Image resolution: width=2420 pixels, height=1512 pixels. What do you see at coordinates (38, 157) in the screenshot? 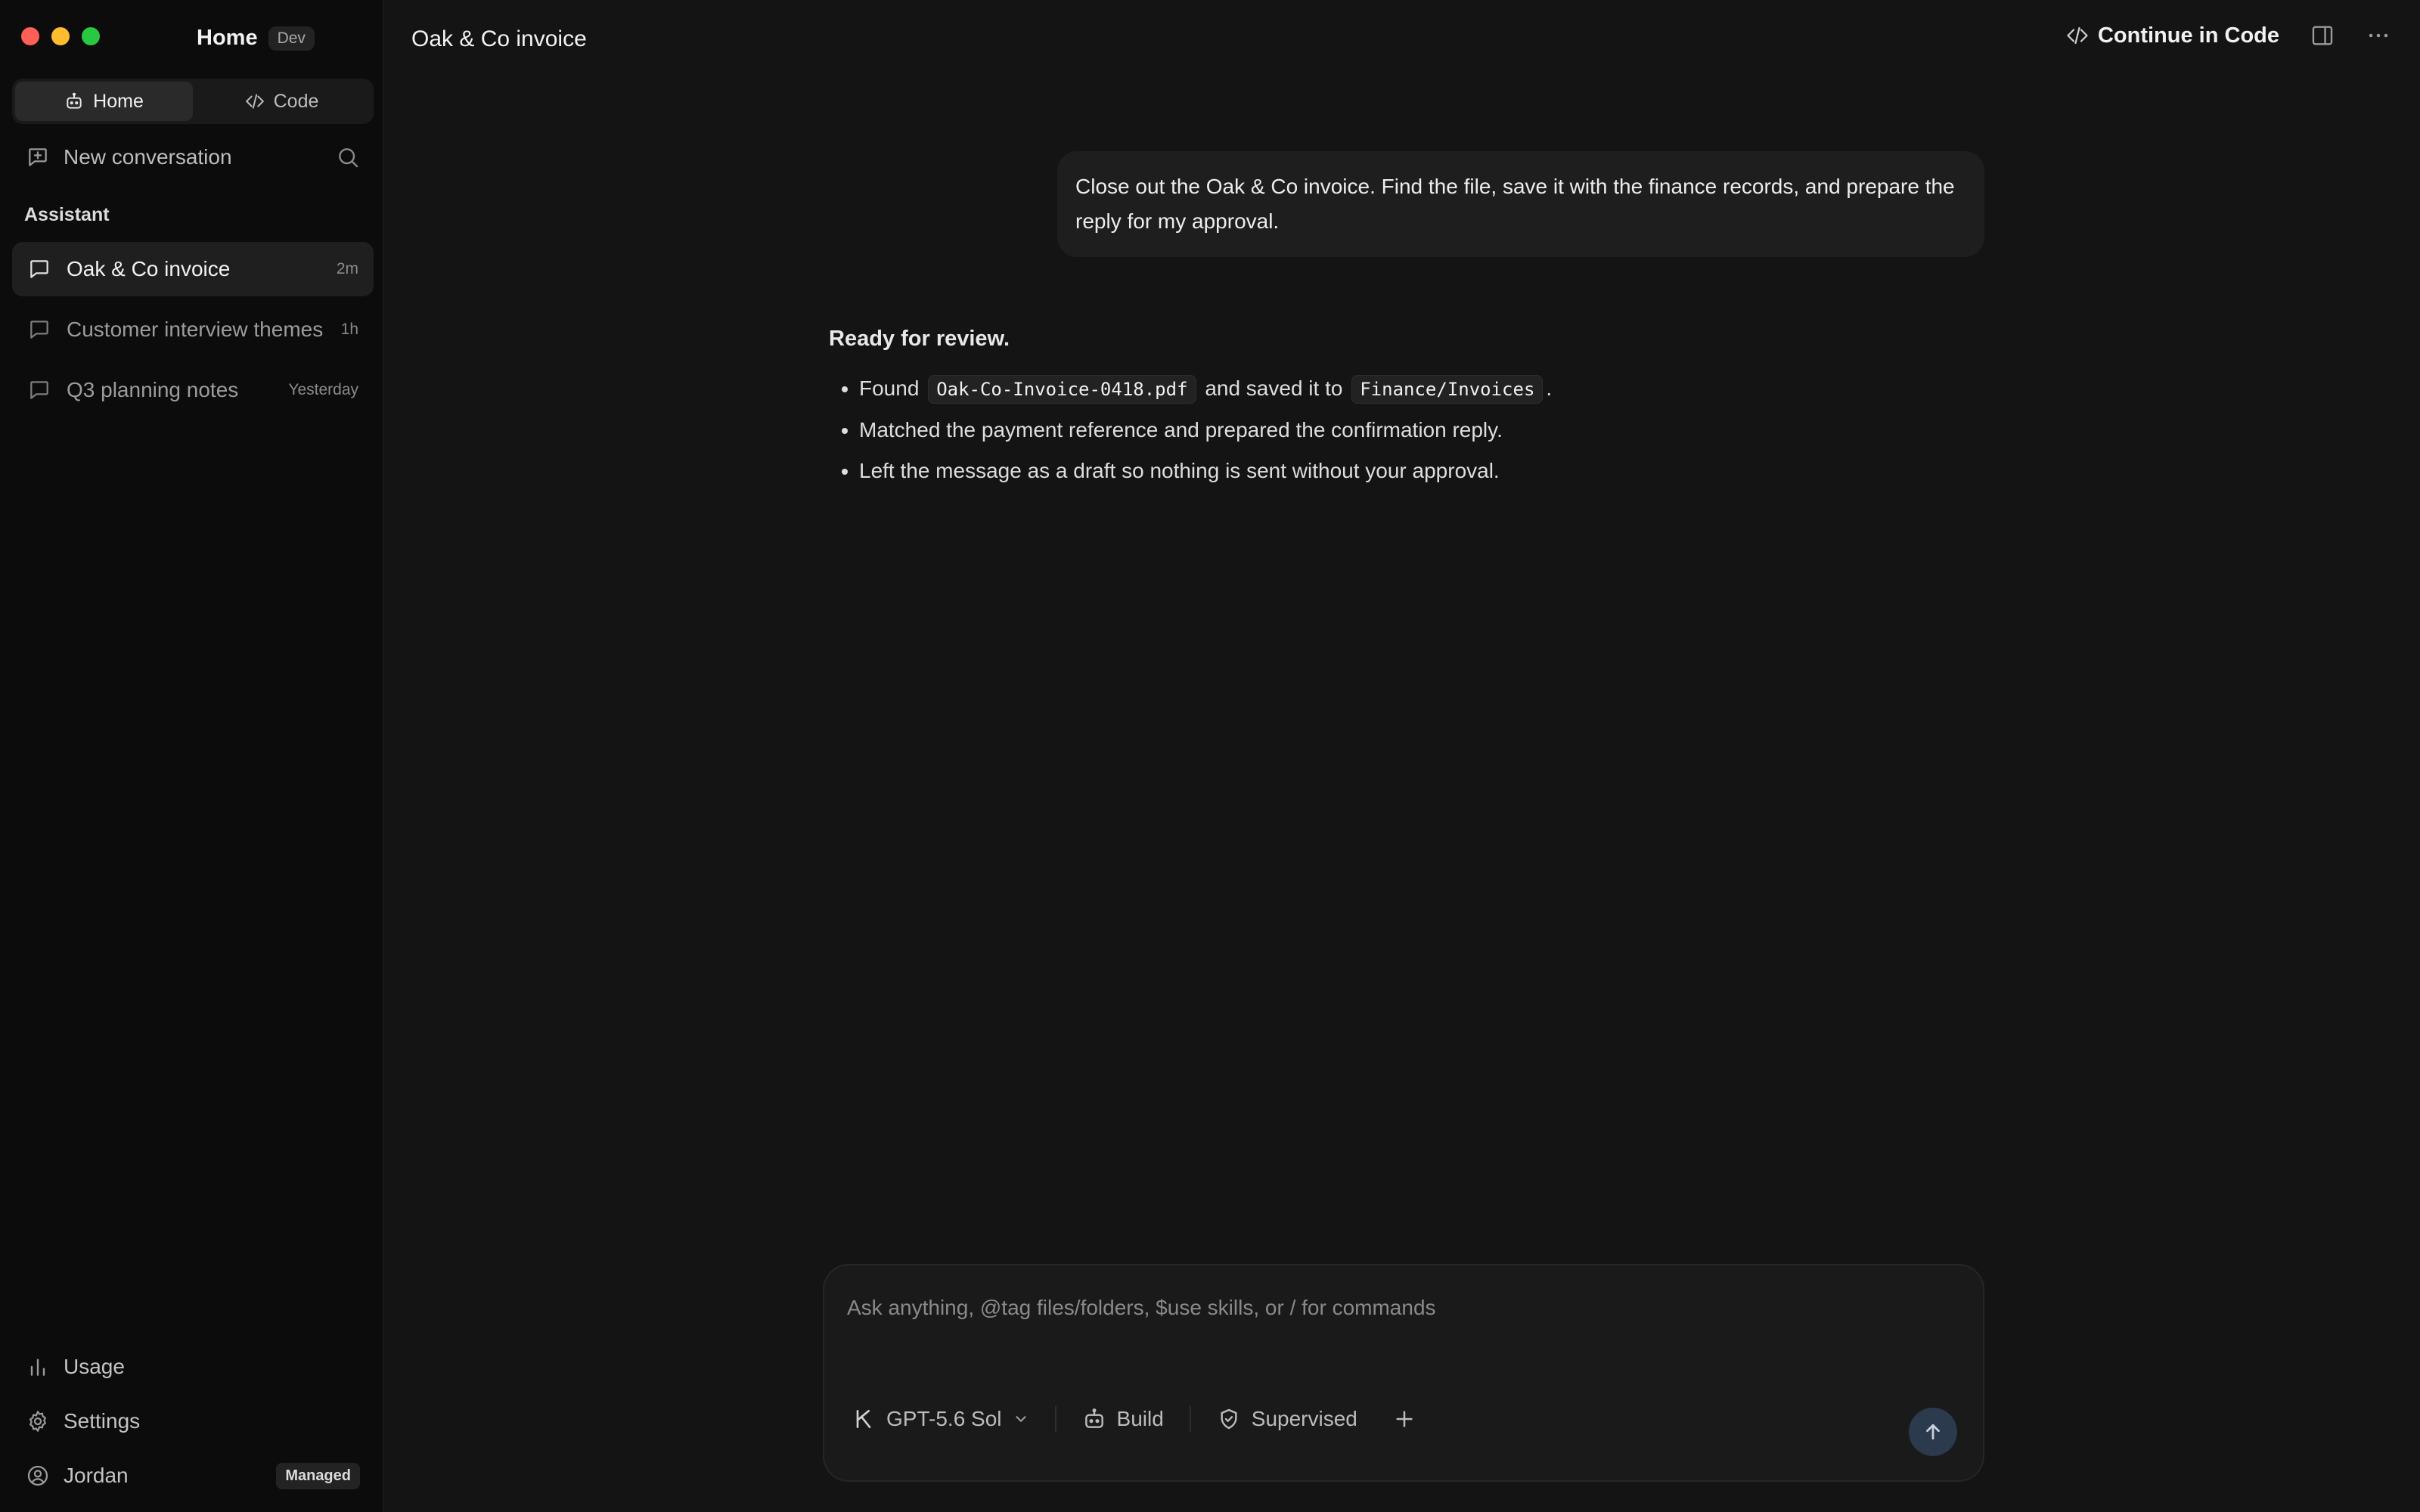
I see `compose-plus-icon` at bounding box center [38, 157].